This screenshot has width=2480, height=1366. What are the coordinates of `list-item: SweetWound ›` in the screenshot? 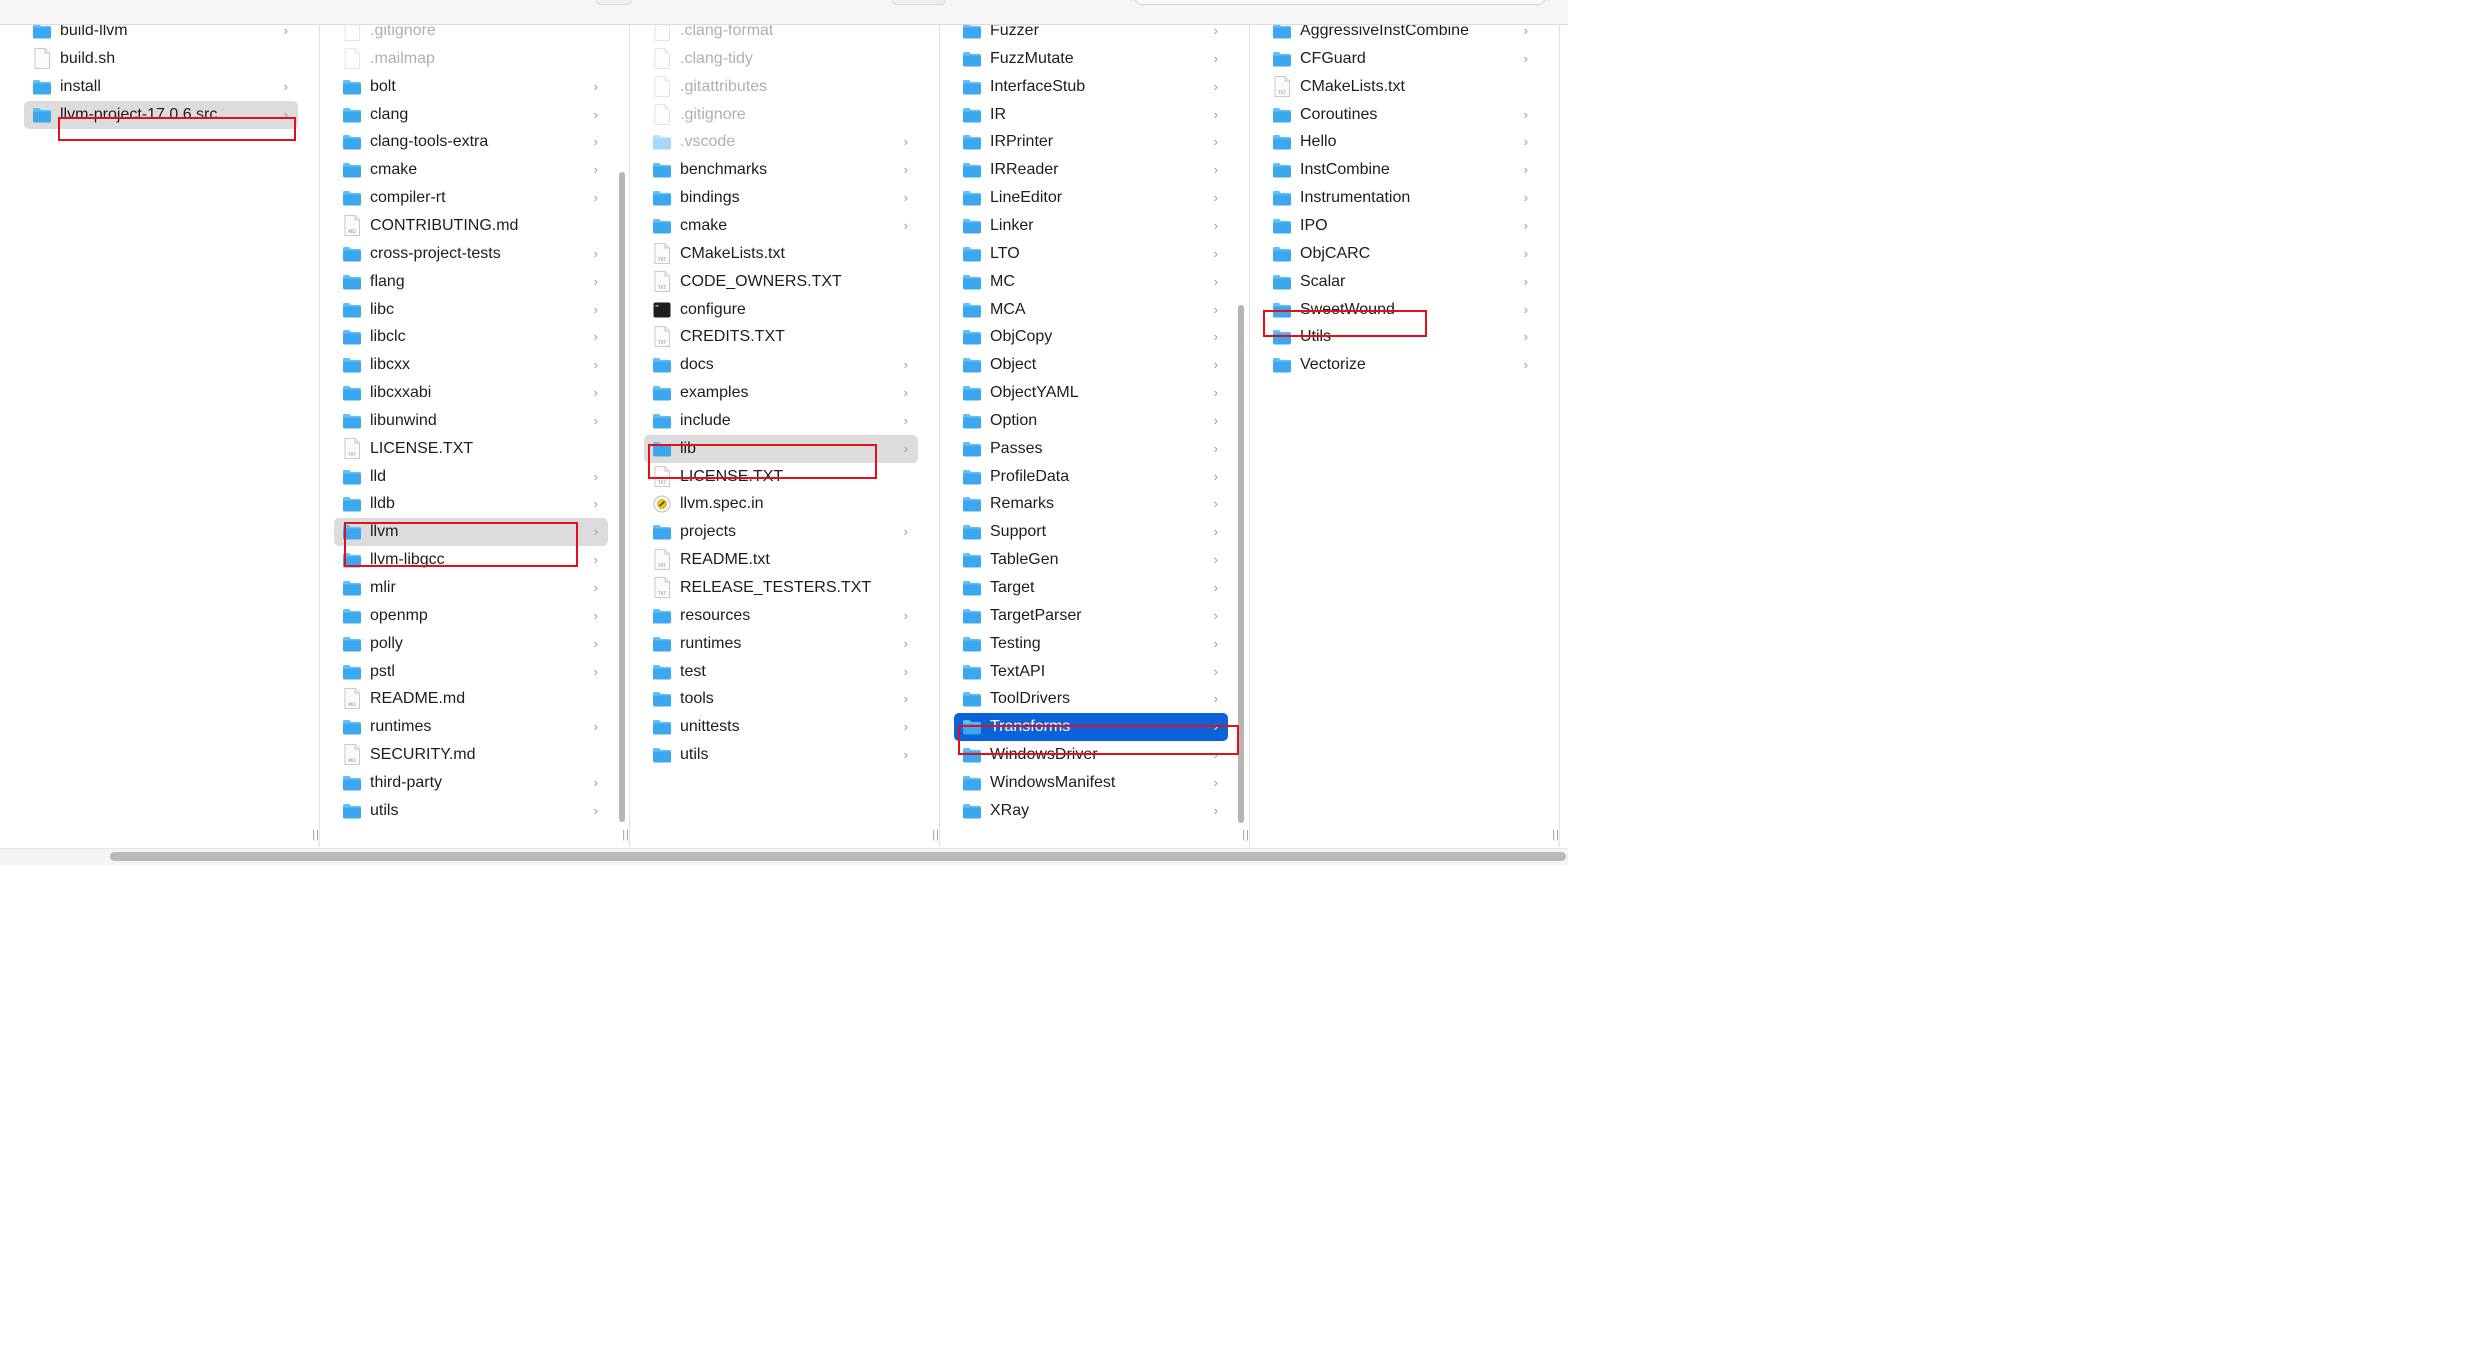 It's located at (1401, 310).